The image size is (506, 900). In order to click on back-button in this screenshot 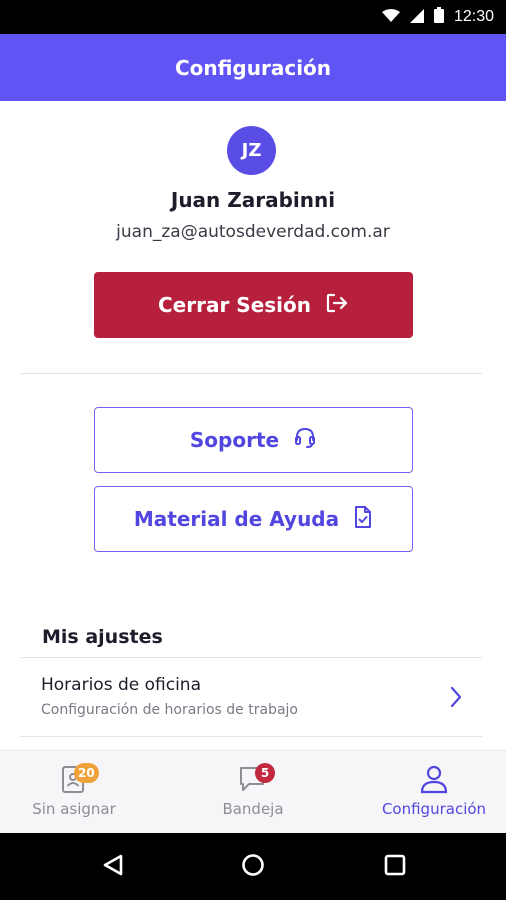, I will do `click(113, 867)`.